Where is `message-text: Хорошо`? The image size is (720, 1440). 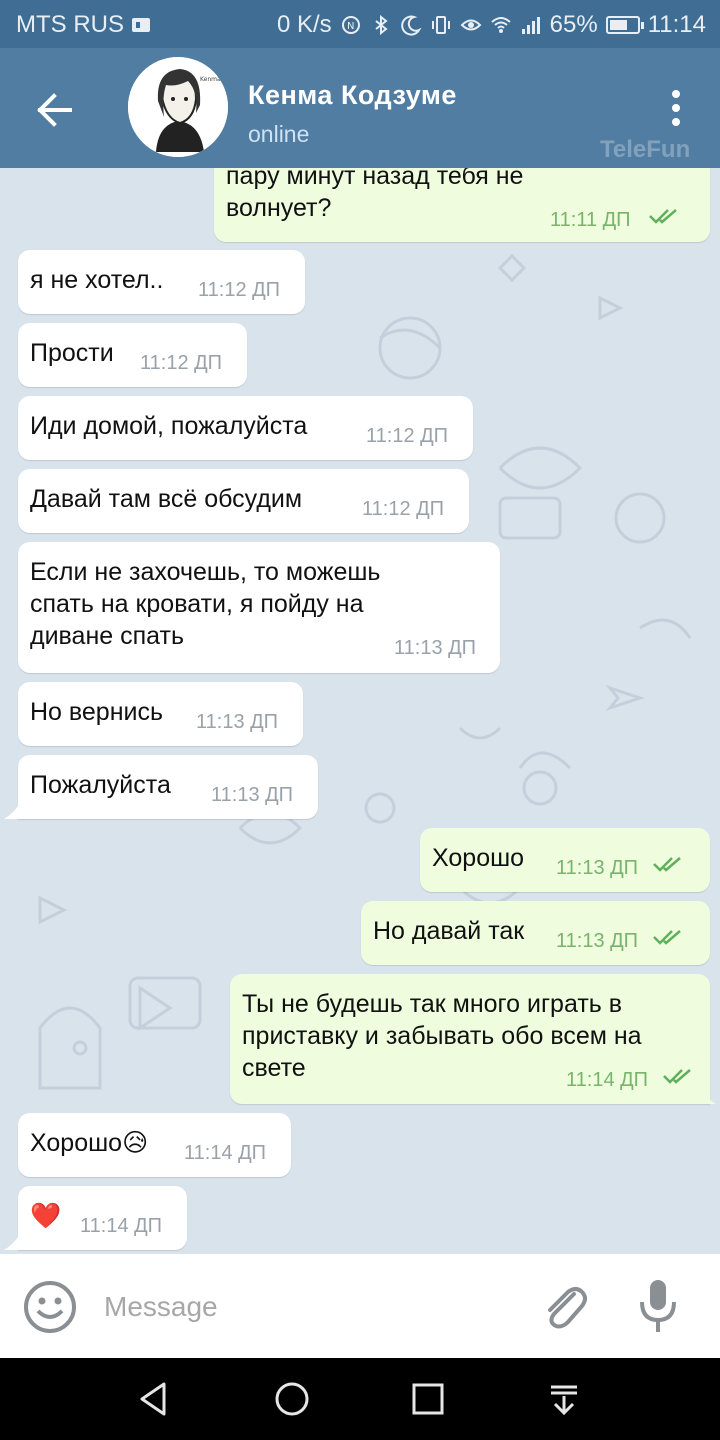 message-text: Хорошо is located at coordinates (478, 858).